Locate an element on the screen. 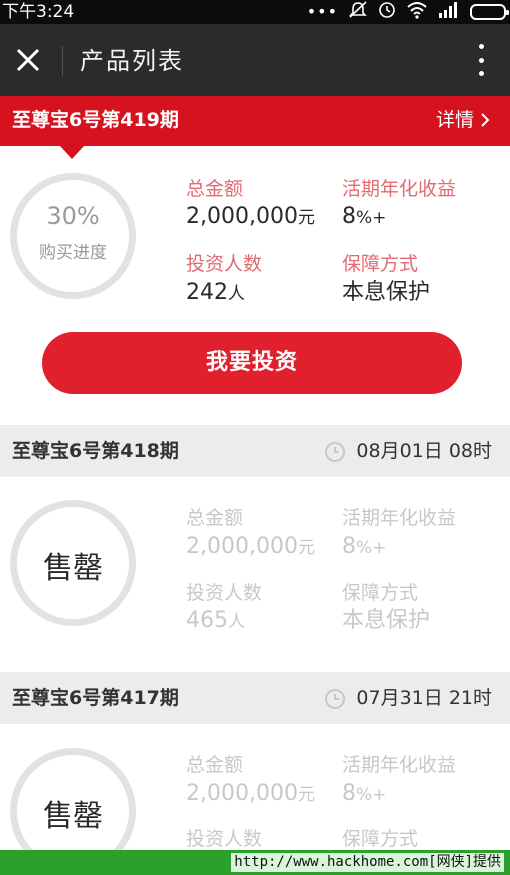 The image size is (510, 875). detail-link: 详情 is located at coordinates (455, 120).